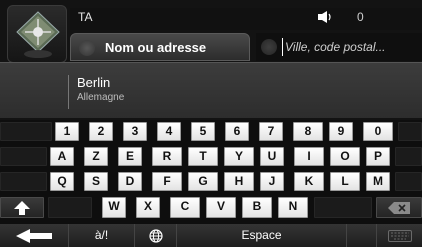  I want to click on keyboard-bottom-bar: à/! Espace, so click(211, 235).